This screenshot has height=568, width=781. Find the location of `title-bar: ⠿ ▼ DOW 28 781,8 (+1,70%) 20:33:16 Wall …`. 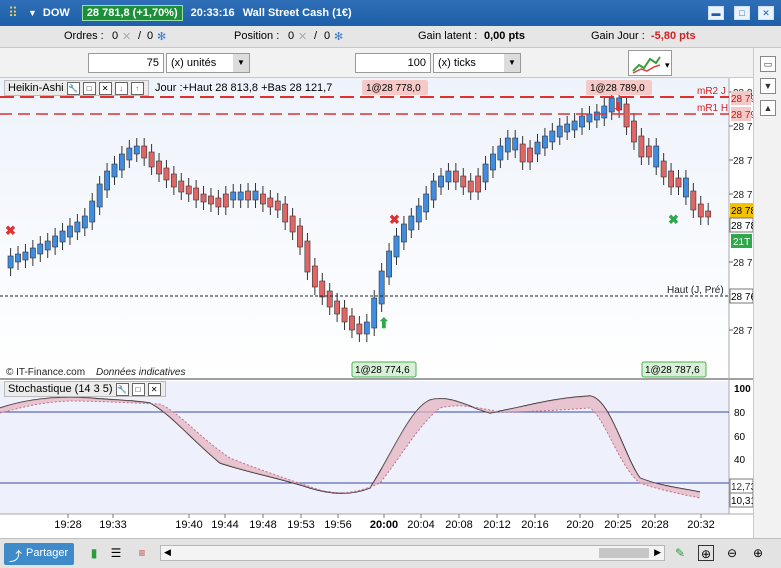

title-bar: ⠿ ▼ DOW 28 781,8 (+1,70%) 20:33:16 Wall … is located at coordinates (390, 13).